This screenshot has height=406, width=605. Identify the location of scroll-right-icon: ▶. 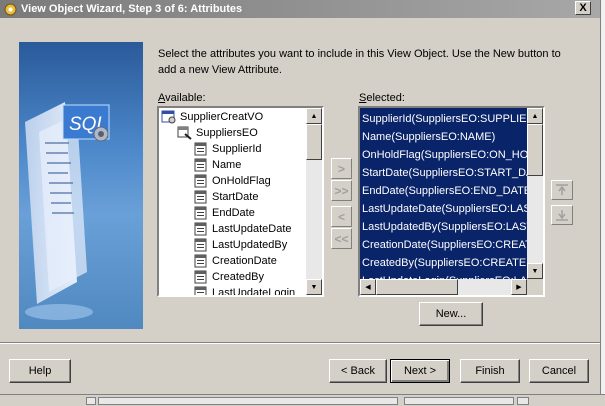
(519, 287).